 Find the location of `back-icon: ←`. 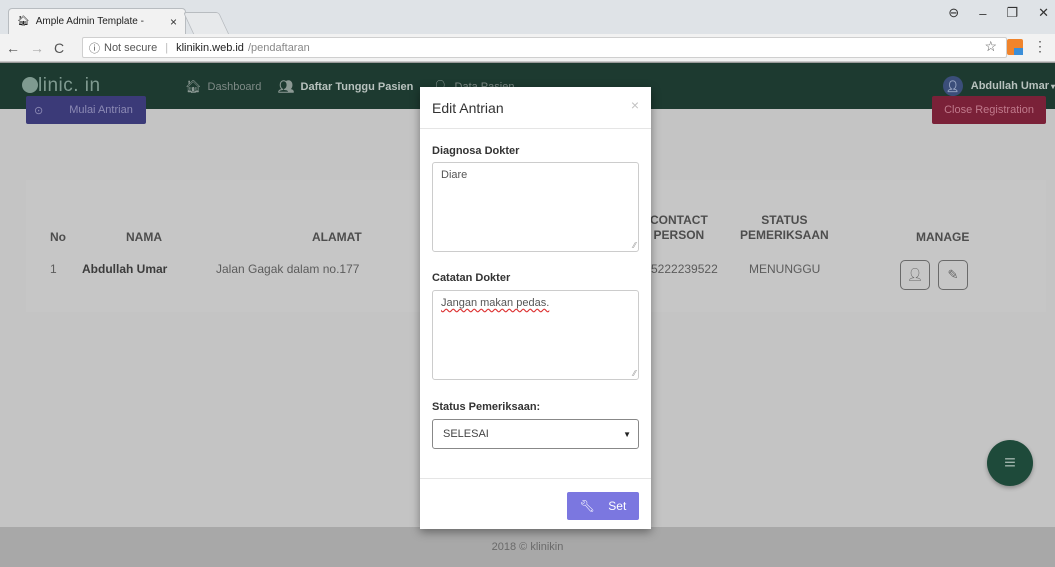

back-icon: ← is located at coordinates (13, 48).